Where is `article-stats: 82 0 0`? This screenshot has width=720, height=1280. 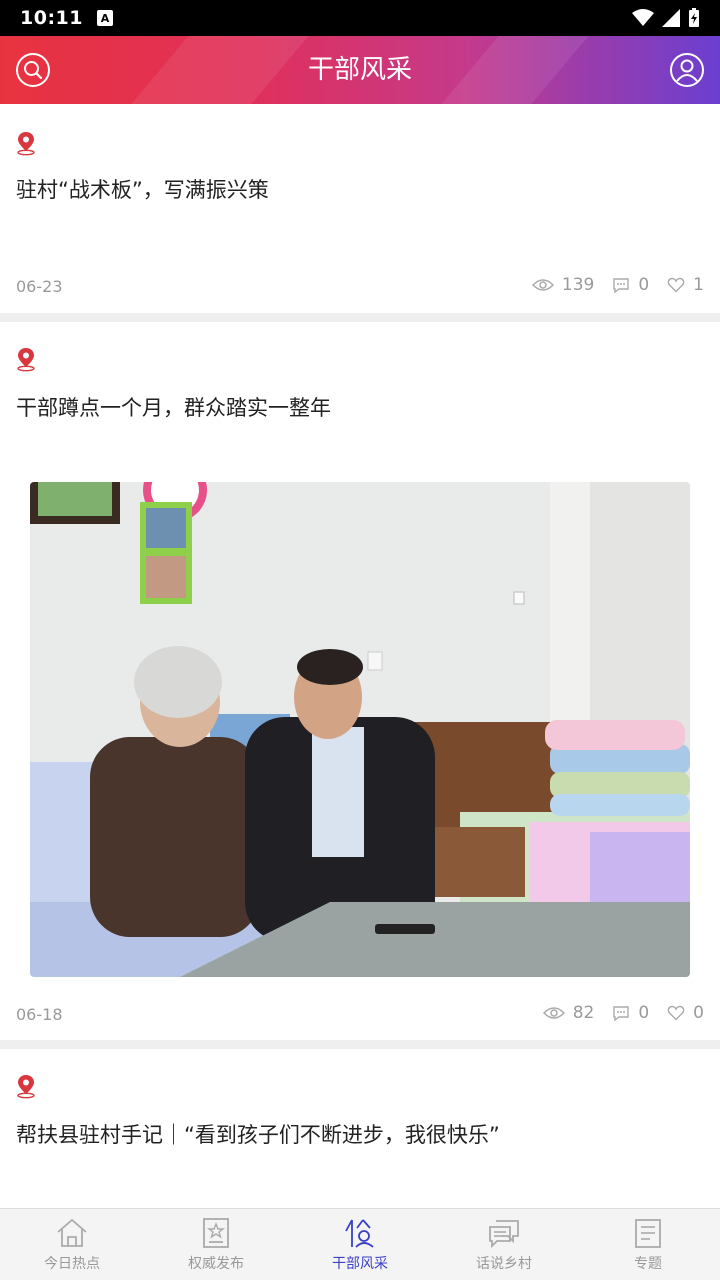
article-stats: 82 0 0 is located at coordinates (614, 1013).